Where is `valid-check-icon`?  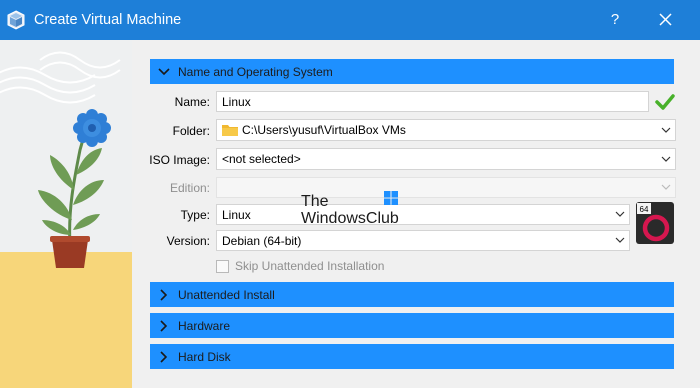 valid-check-icon is located at coordinates (665, 102).